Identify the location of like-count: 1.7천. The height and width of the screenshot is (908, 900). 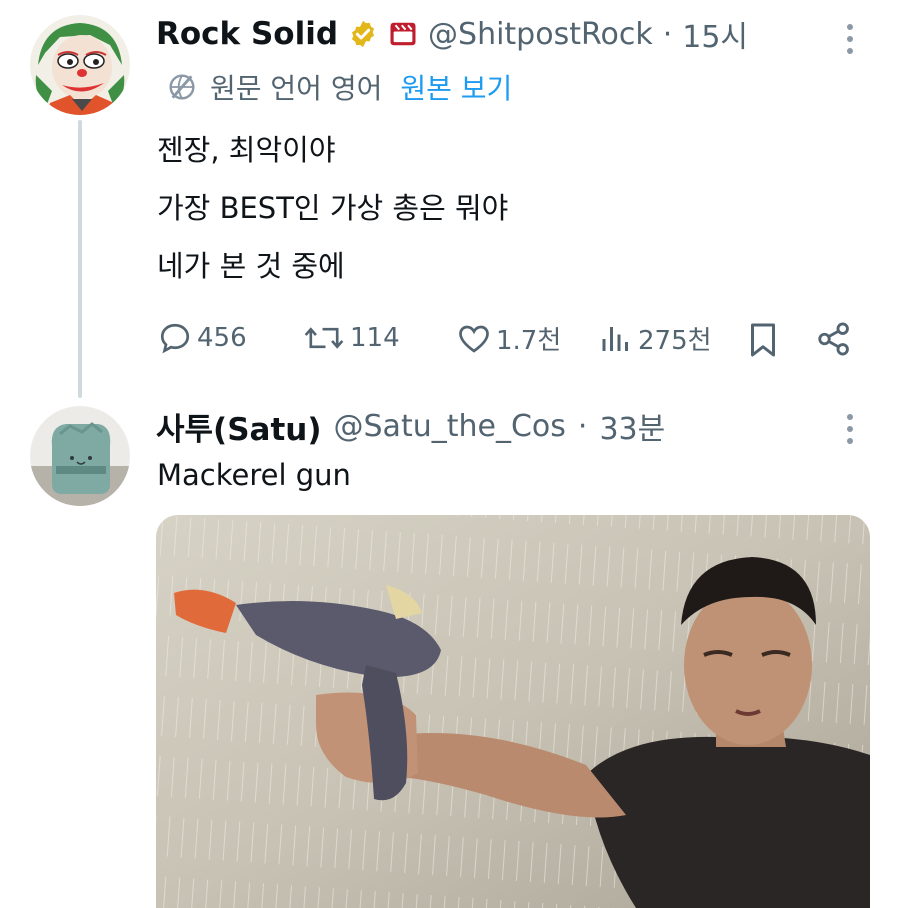
(529, 341).